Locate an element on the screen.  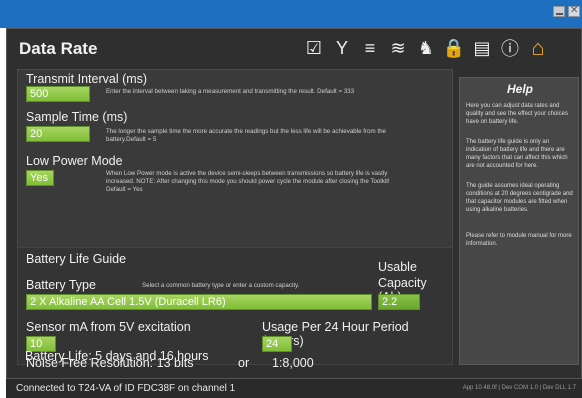
signal-icon: ≡ is located at coordinates (370, 48).